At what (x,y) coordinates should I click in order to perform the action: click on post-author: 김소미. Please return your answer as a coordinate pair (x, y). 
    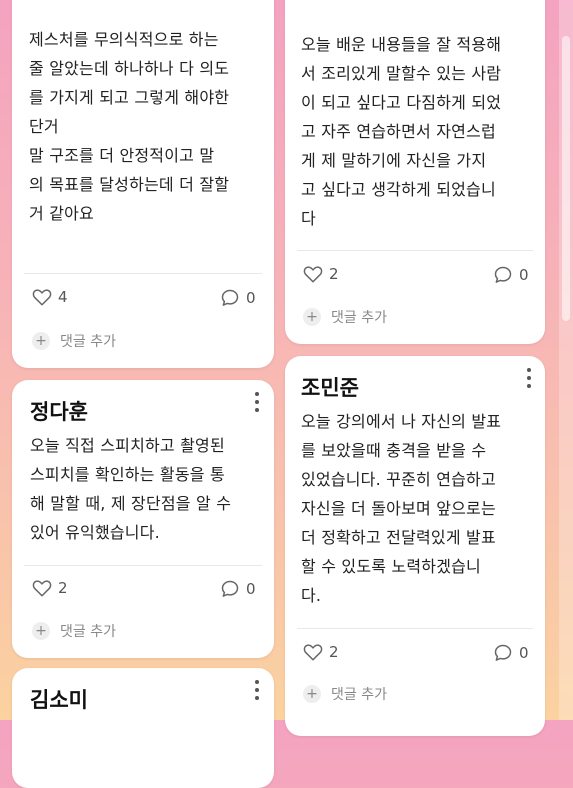
    Looking at the image, I should click on (59, 700).